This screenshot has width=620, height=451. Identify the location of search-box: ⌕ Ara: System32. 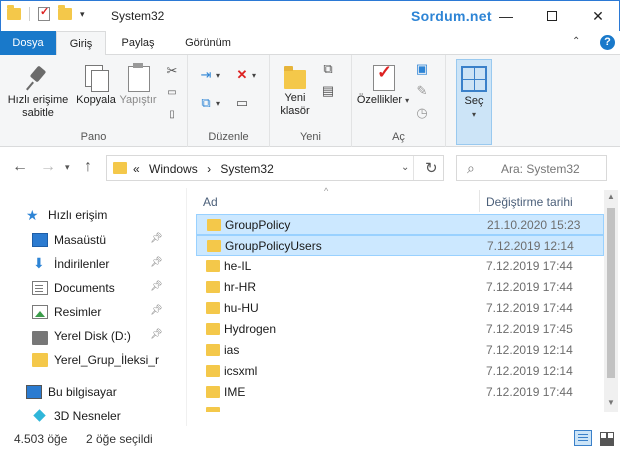
(531, 168).